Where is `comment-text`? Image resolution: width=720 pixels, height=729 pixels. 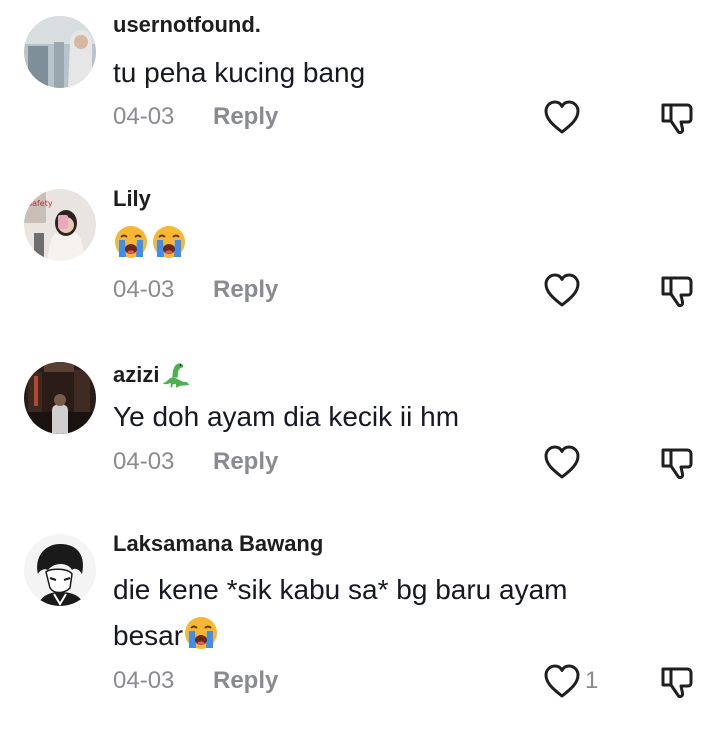
comment-text is located at coordinates (393, 245).